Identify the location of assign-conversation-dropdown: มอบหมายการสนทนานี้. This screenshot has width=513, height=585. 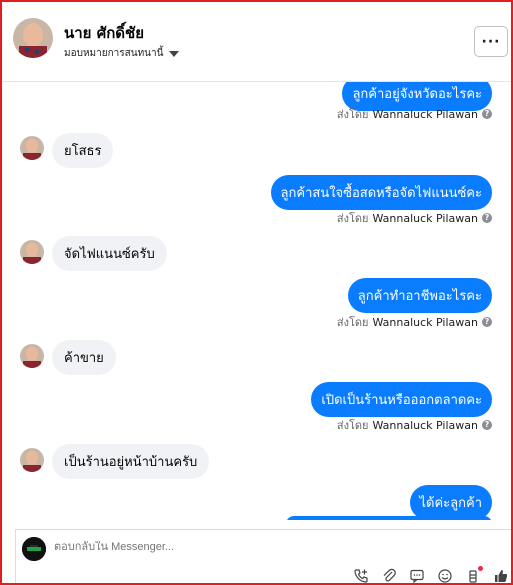
(122, 53).